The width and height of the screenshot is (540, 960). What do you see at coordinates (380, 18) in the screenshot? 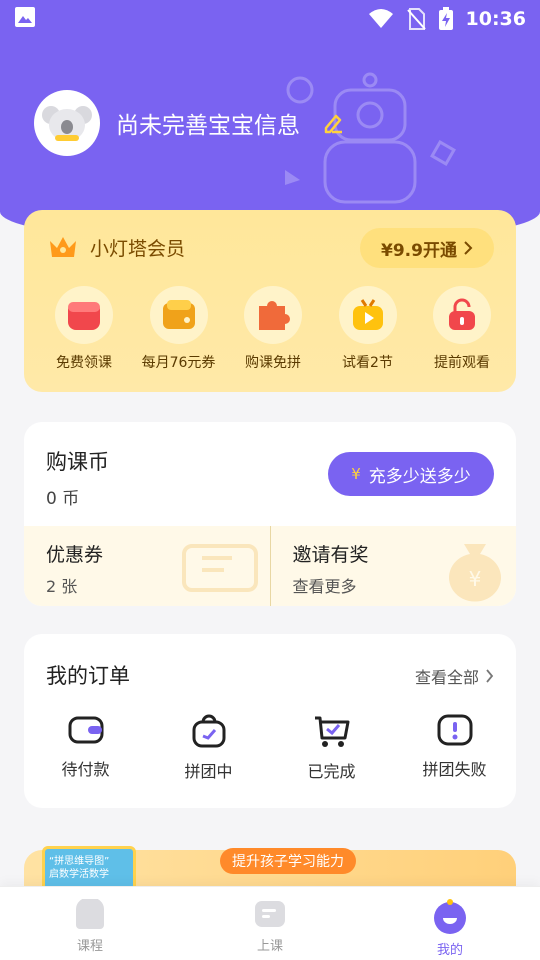
I see `wifi-icon` at bounding box center [380, 18].